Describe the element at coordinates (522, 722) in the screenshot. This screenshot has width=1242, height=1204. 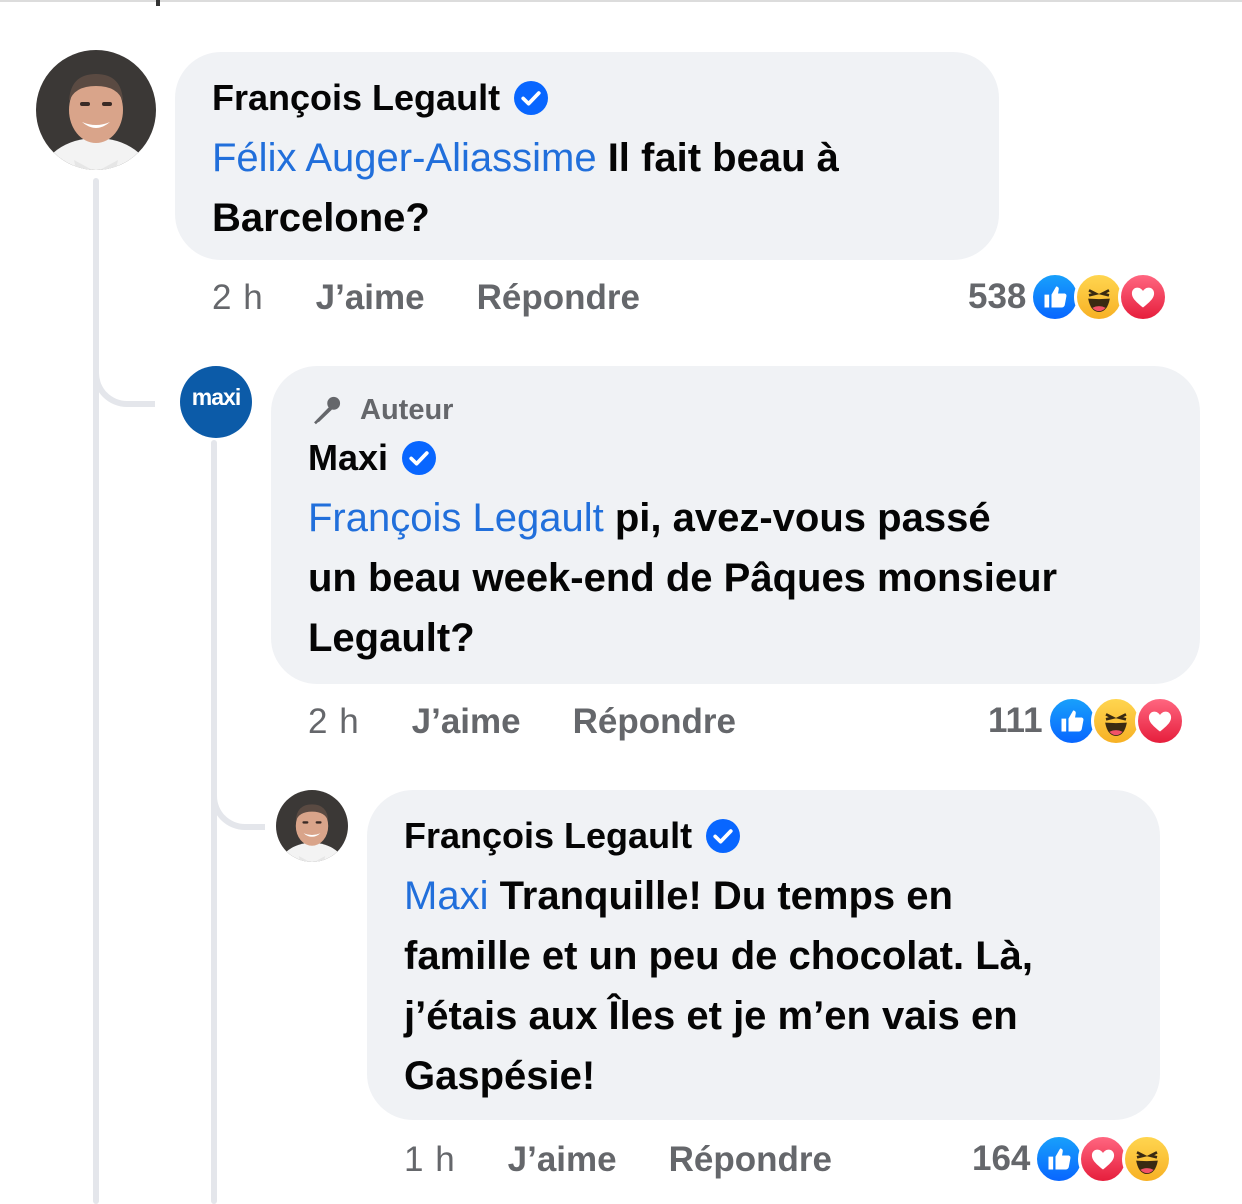
I see `comment-actions-2: 2 h J’aime Répondre` at that location.